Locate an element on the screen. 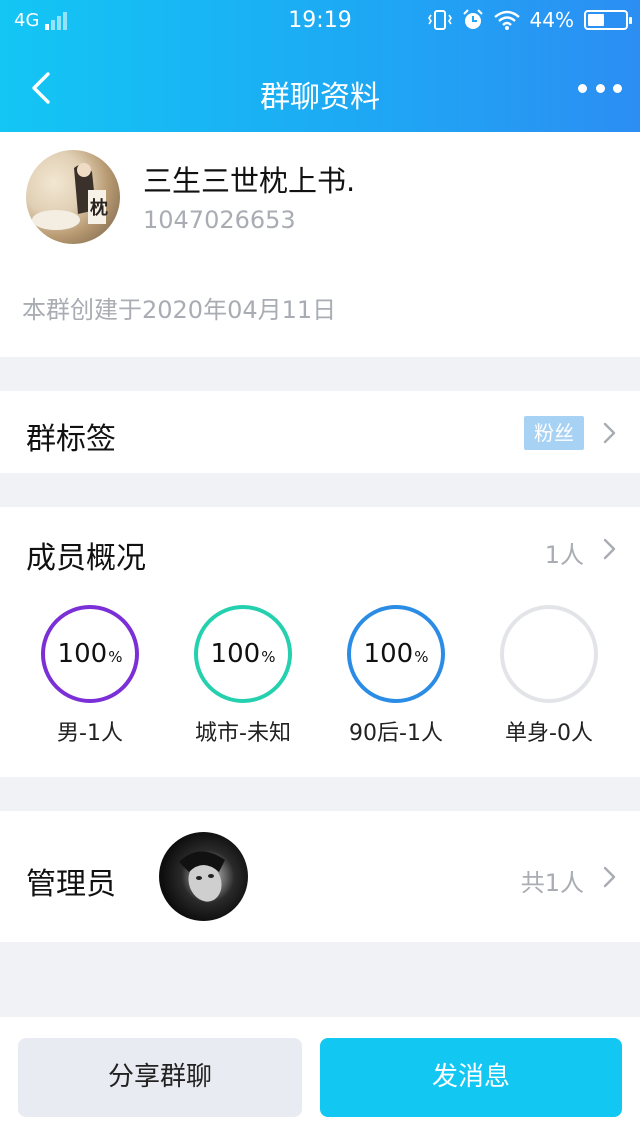 The width and height of the screenshot is (640, 1138). stat-city: 100% 城市-未知 is located at coordinates (243, 676).